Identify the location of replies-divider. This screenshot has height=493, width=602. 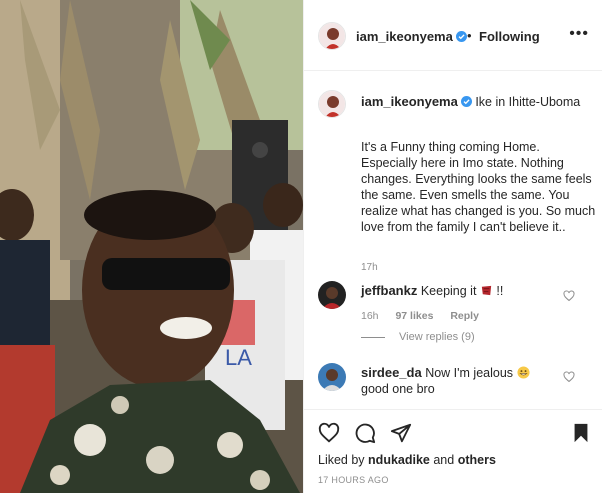
(373, 337).